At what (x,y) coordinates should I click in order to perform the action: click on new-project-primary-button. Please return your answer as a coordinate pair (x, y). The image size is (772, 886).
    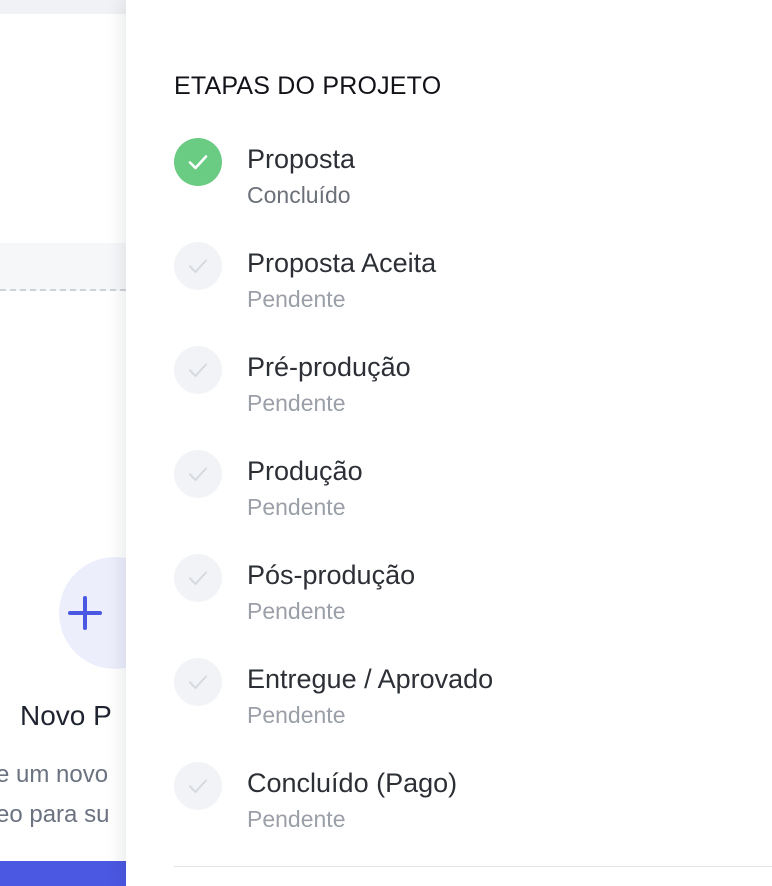
    Looking at the image, I should click on (63, 873).